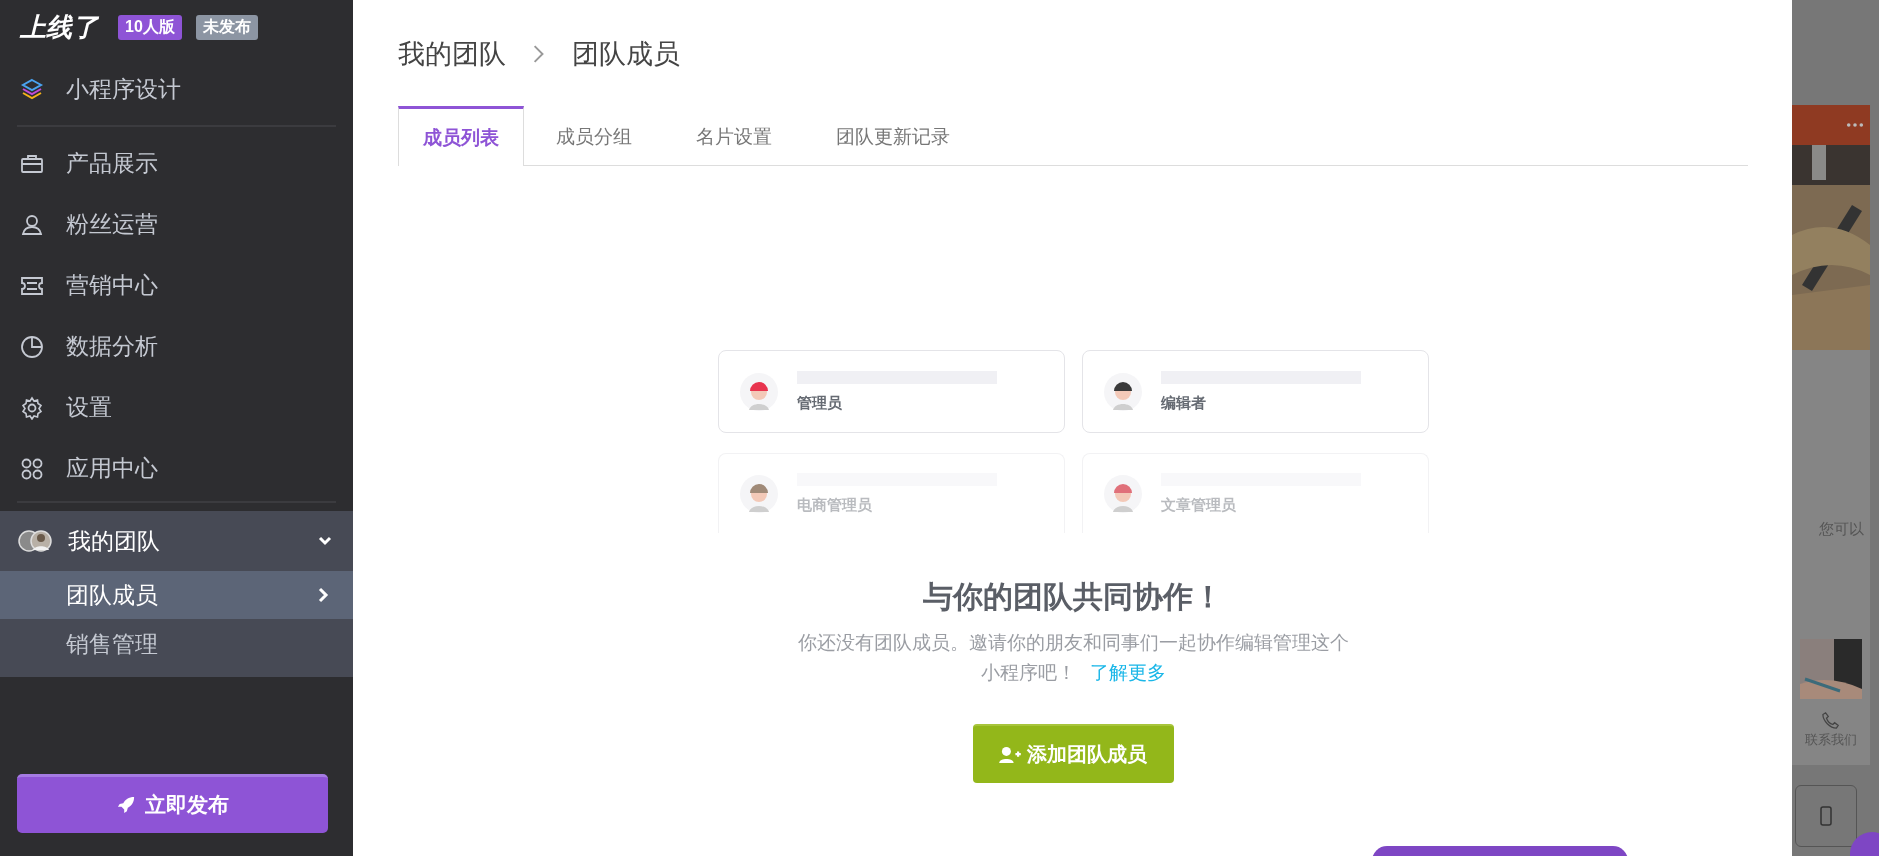  Describe the element at coordinates (32, 468) in the screenshot. I see `apps-icon` at that location.